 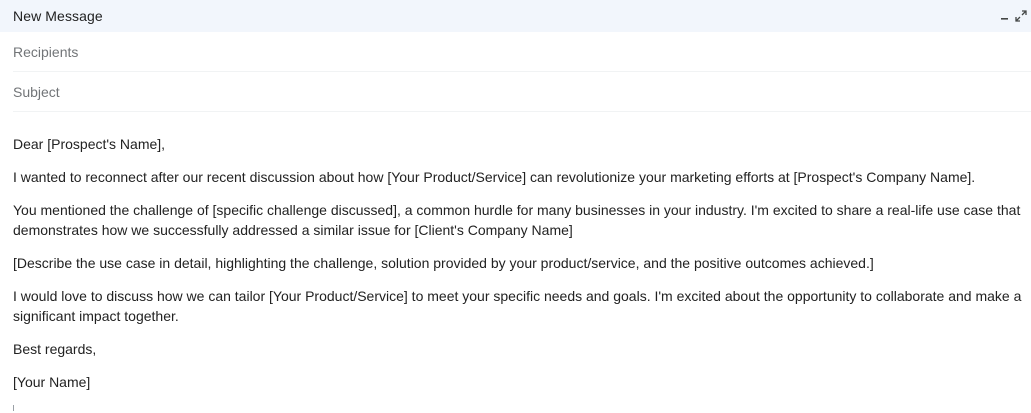 I want to click on subject-row, so click(x=522, y=92).